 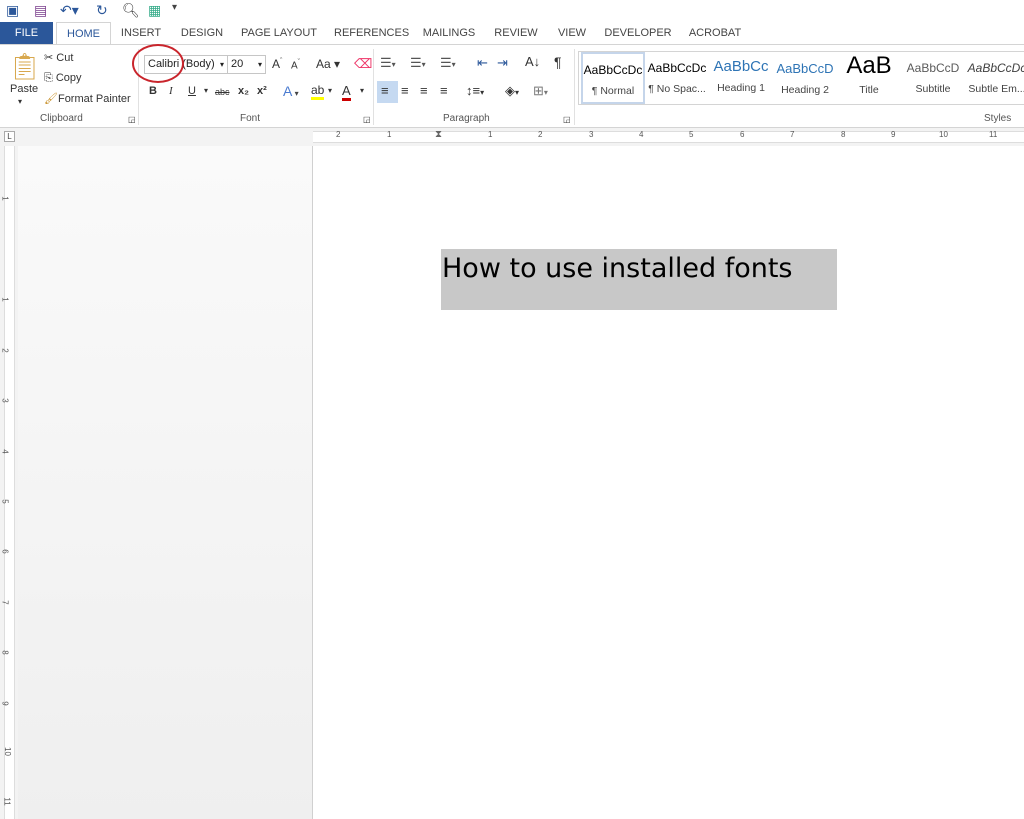 I want to click on cut-button: ✂ Cut, so click(x=58, y=57).